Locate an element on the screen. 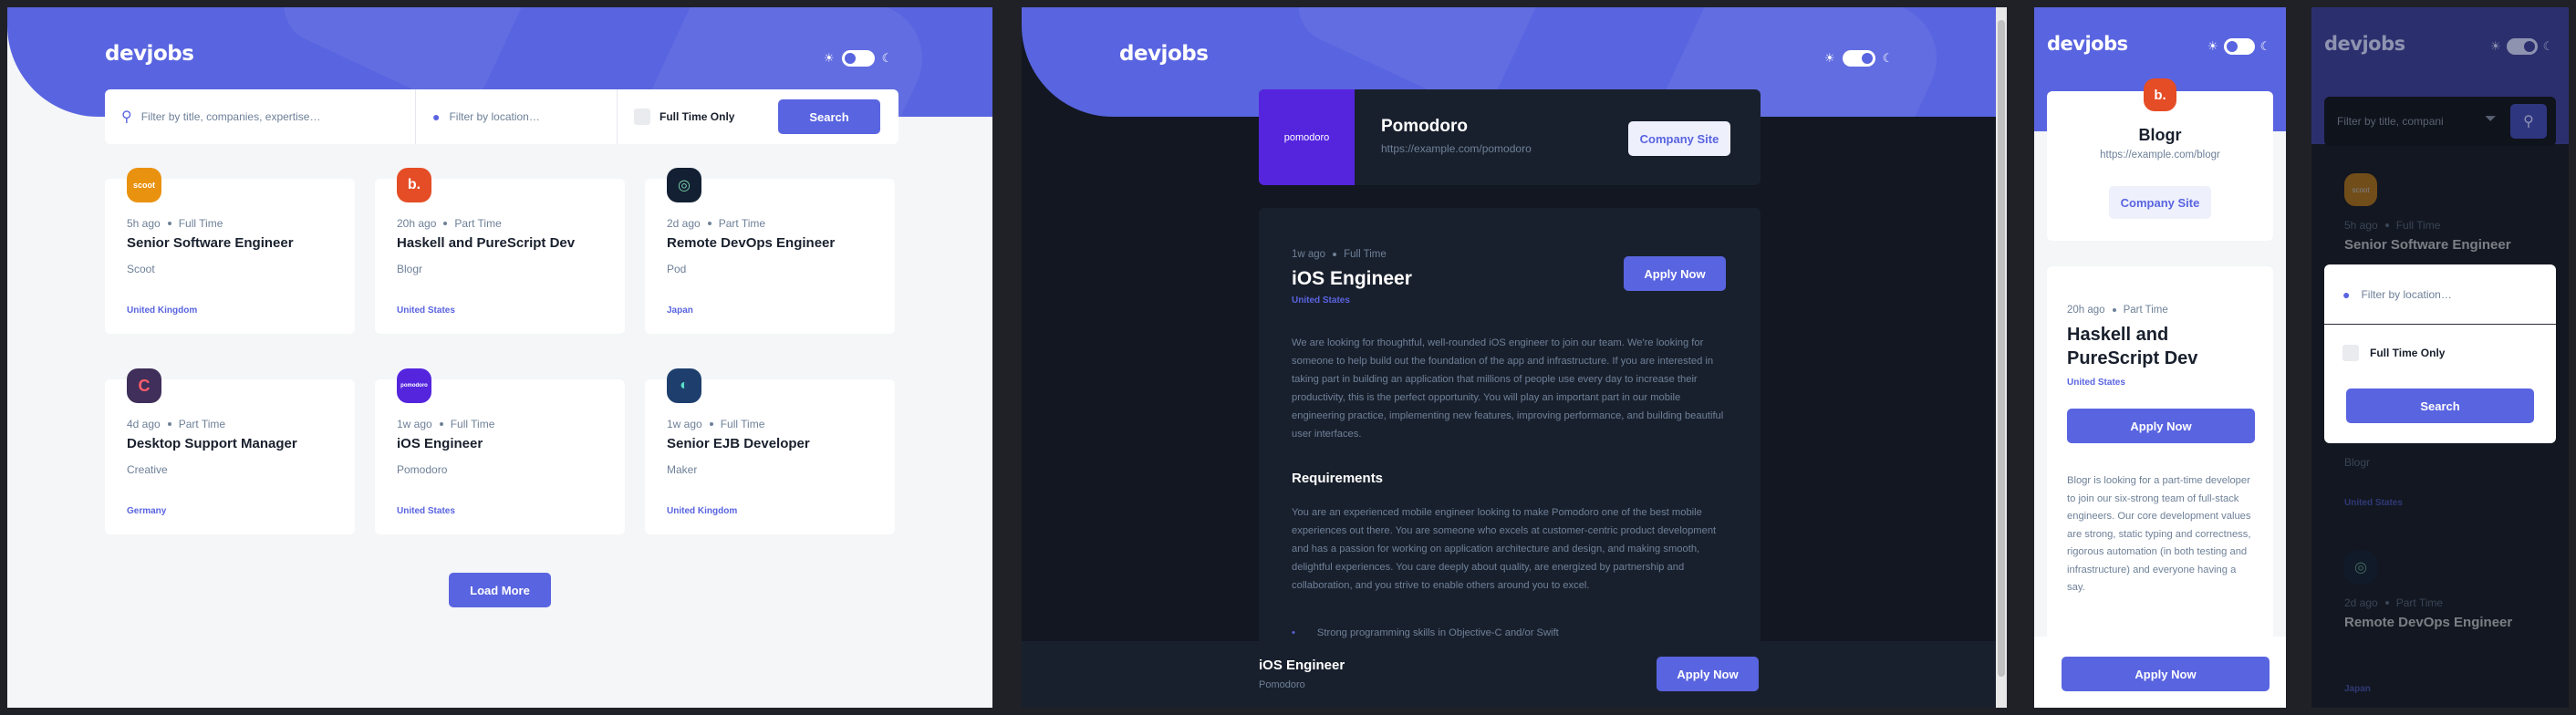 The width and height of the screenshot is (2576, 715). modal-fulltime-label: Full Time Only is located at coordinates (2408, 353).